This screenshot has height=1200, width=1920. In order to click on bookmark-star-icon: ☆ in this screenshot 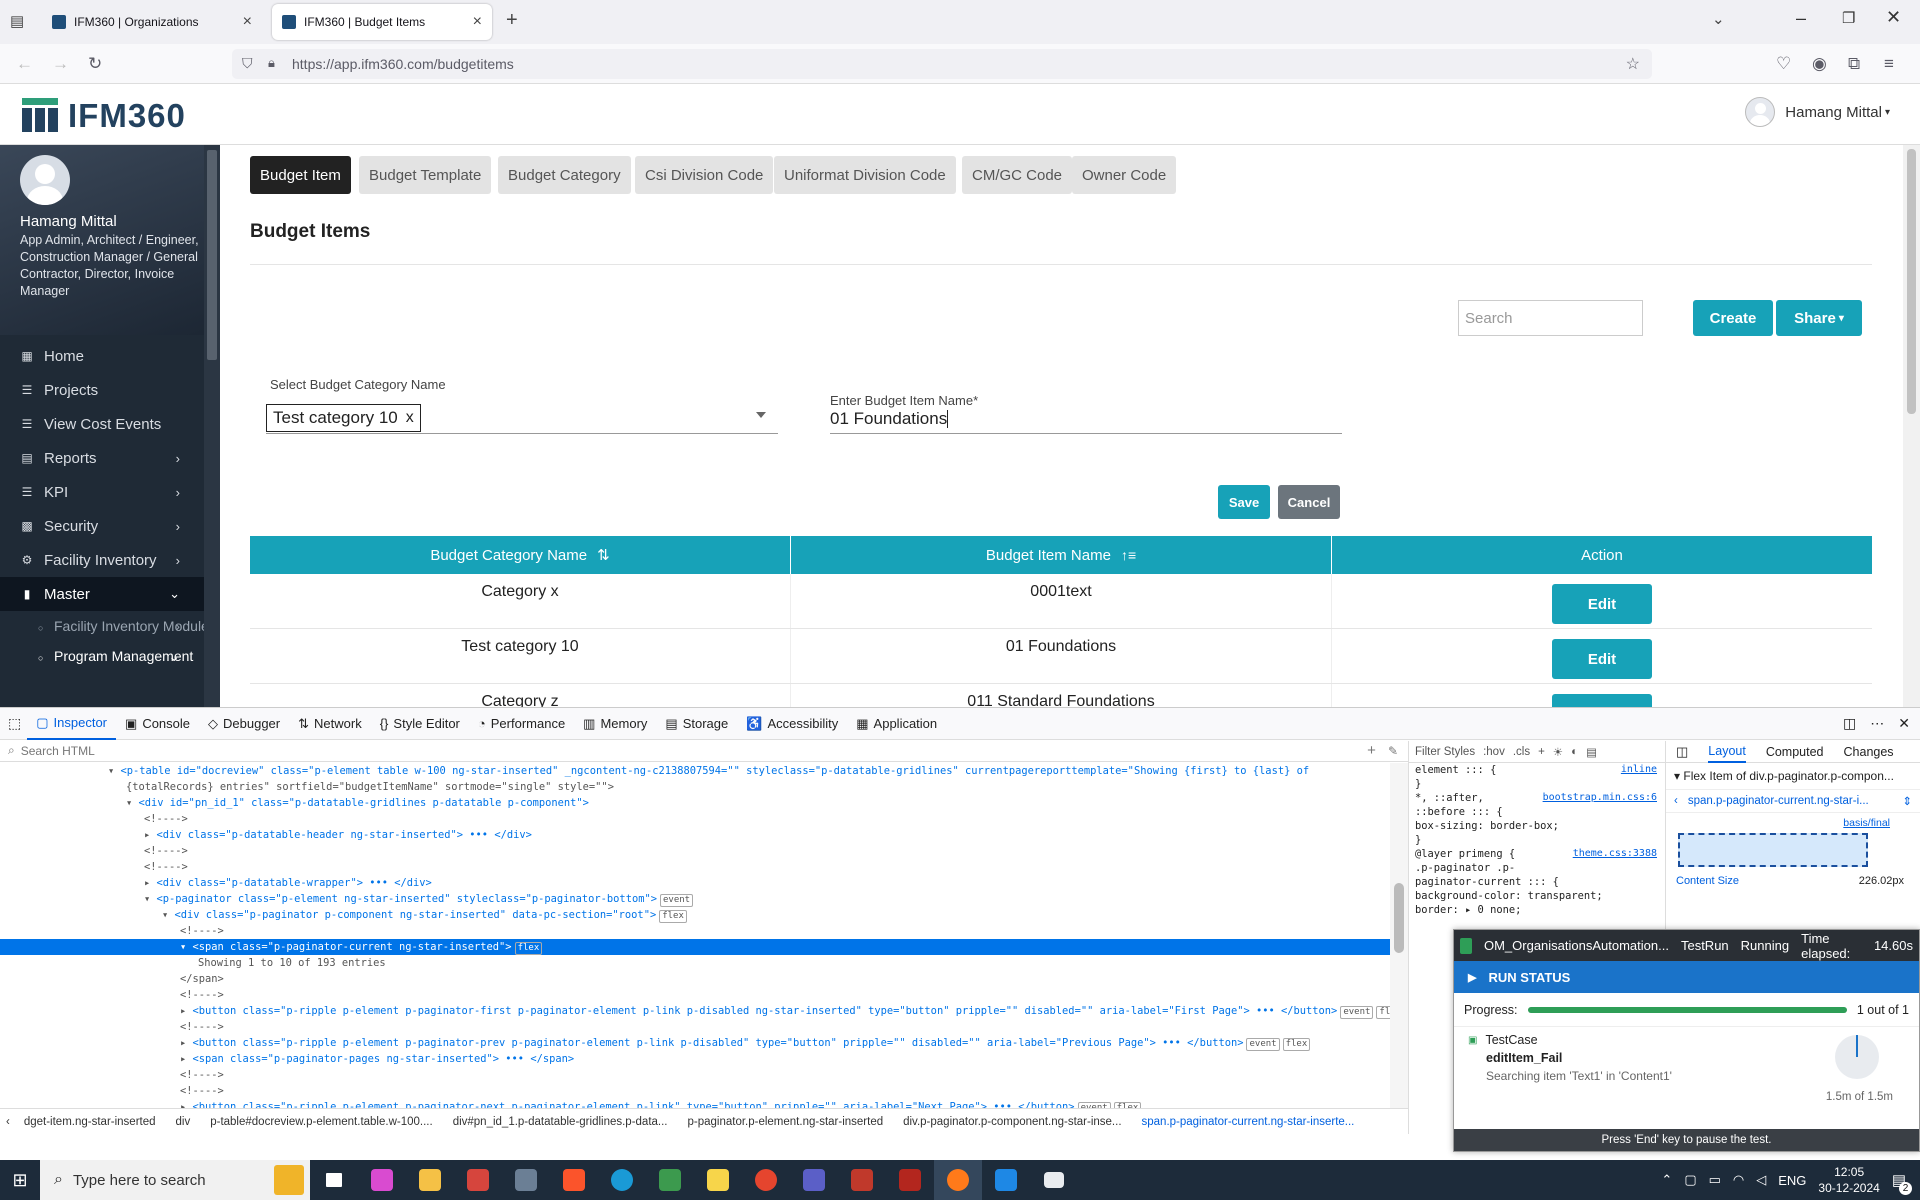, I will do `click(1633, 64)`.